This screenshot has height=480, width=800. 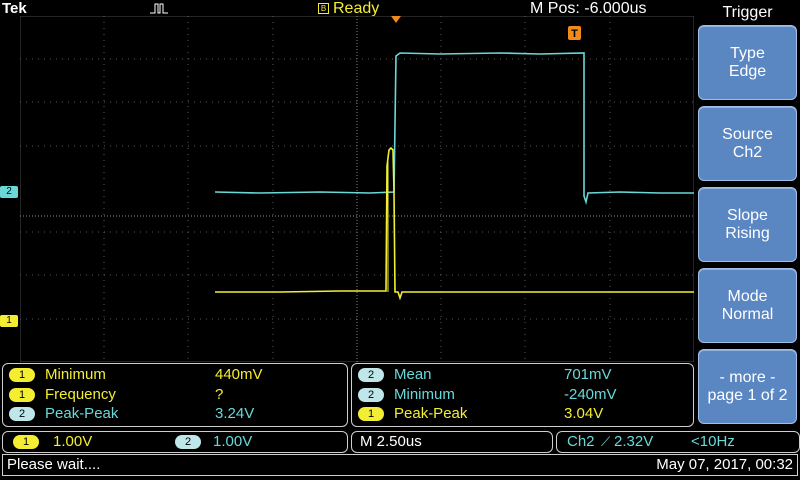 What do you see at coordinates (175, 376) in the screenshot?
I see `measurement-row: 1 Minimum 440mV` at bounding box center [175, 376].